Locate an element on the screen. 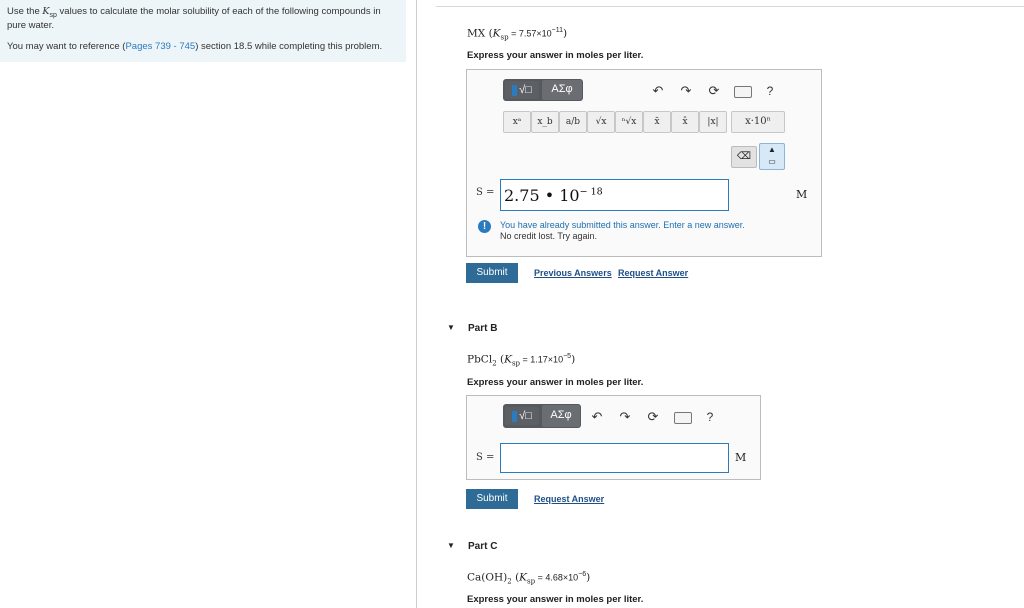 Image resolution: width=1024 pixels, height=608 pixels. info-icon: ! is located at coordinates (484, 226).